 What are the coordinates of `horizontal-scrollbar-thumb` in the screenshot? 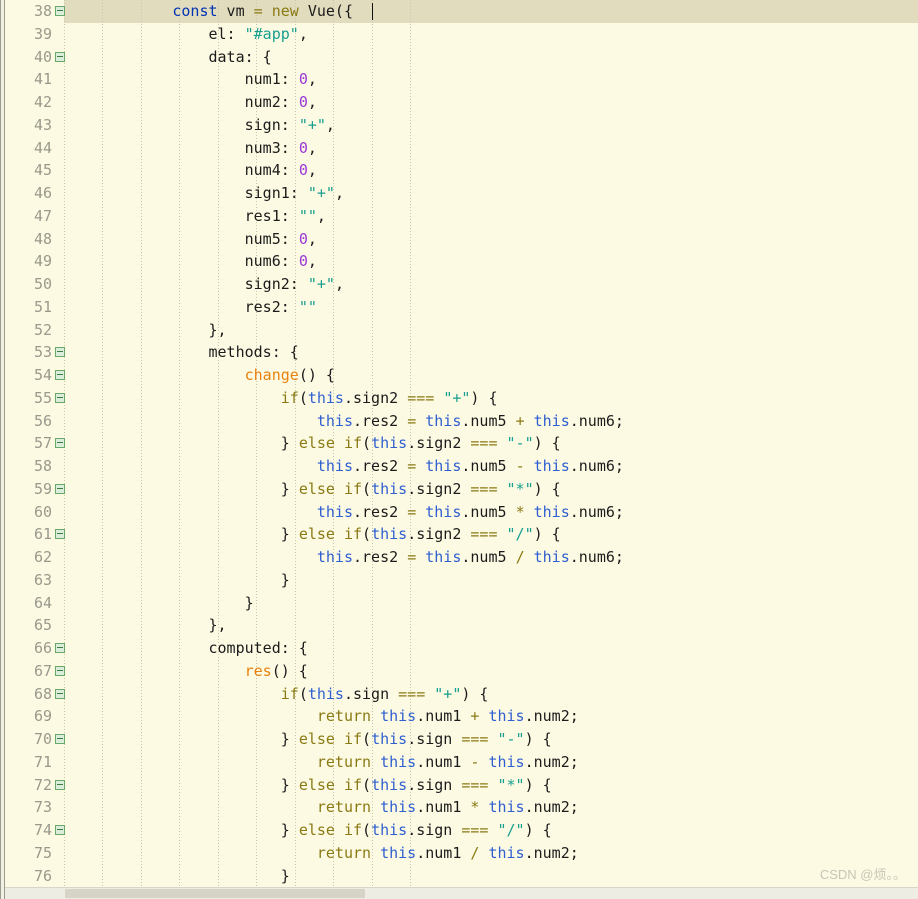 It's located at (215, 893).